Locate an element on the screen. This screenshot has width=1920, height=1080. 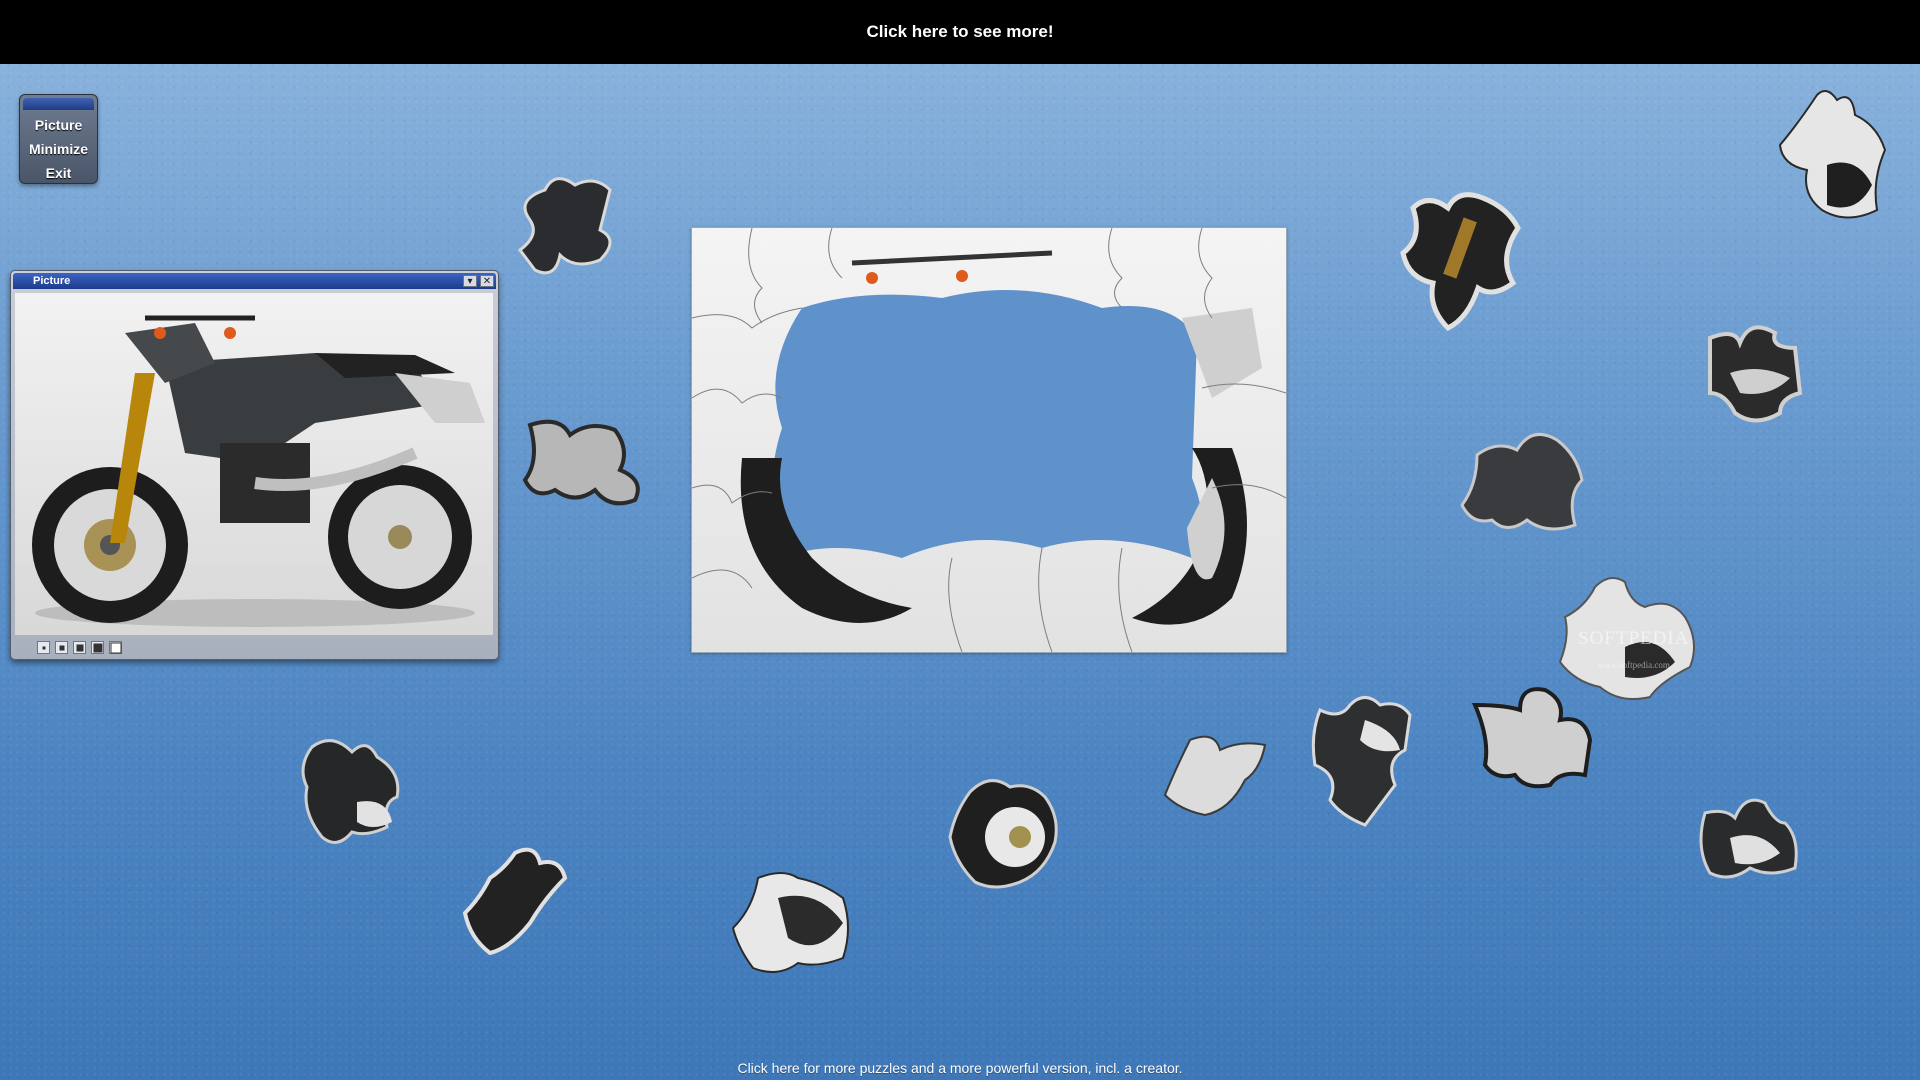
picture-window: Picture ▾ ✕ is located at coordinates (254, 465).